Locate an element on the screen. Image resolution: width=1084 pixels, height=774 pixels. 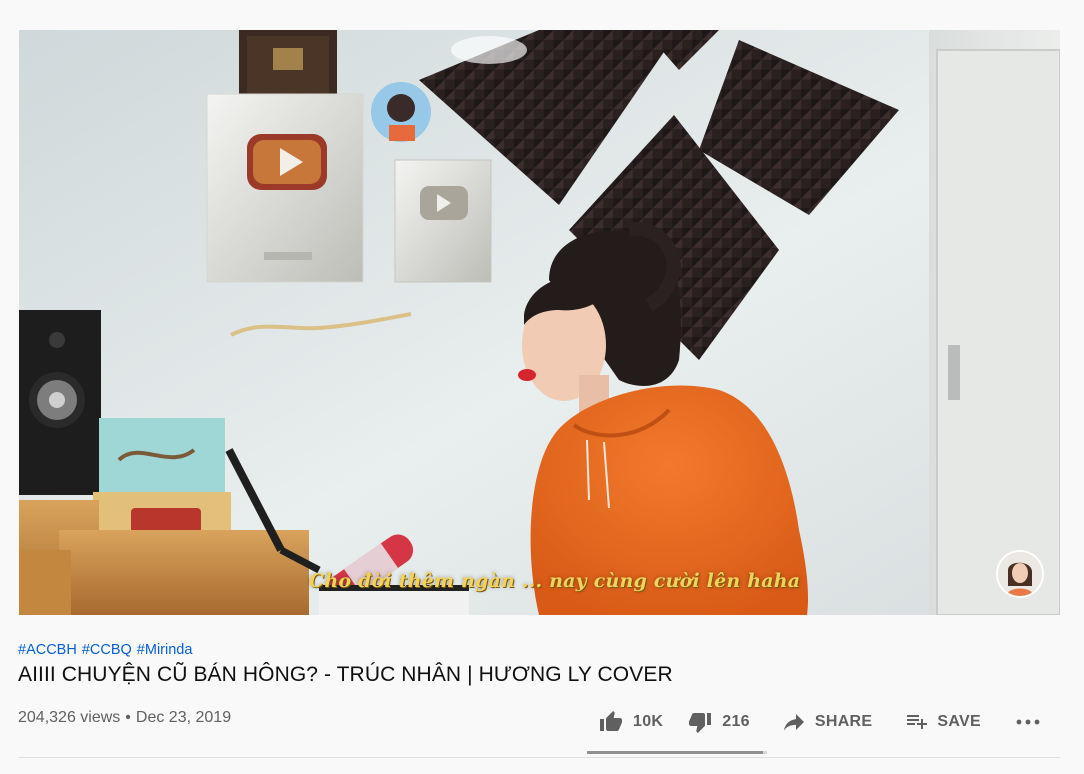
hashtag-link: #Mirinda is located at coordinates (165, 650).